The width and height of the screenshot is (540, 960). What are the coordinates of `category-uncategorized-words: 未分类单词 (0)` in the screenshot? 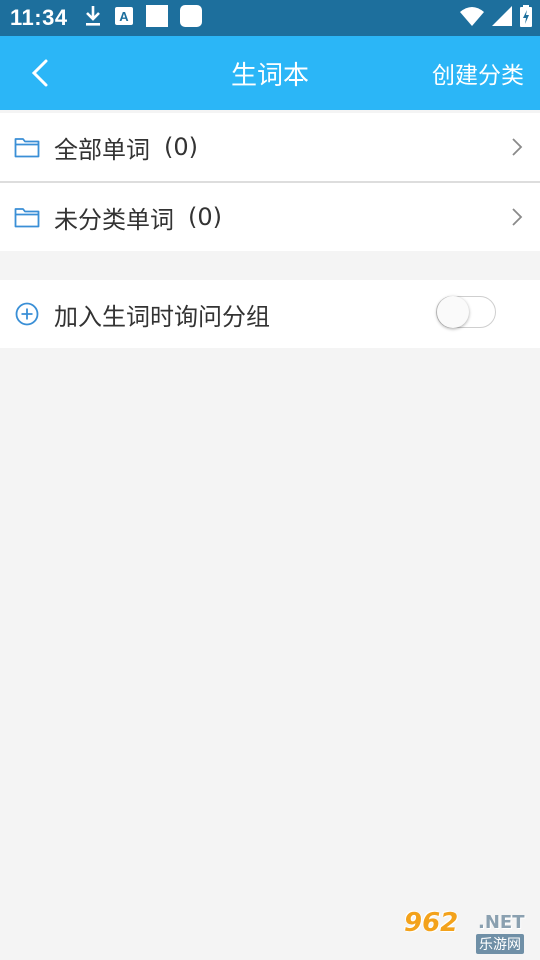 It's located at (270, 217).